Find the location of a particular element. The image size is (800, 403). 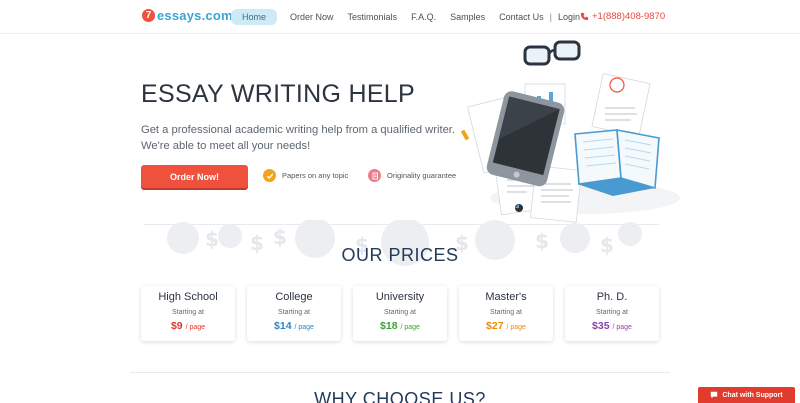

order-now-button: Order Now! is located at coordinates (194, 176).